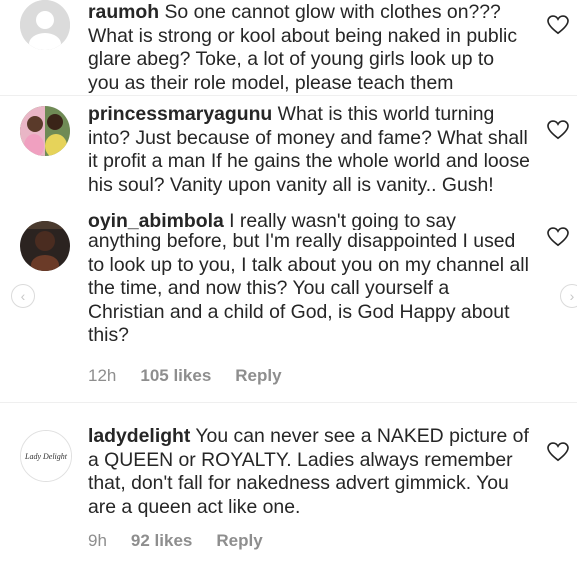 The height and width of the screenshot is (582, 577). Describe the element at coordinates (342, 221) in the screenshot. I see `comment-body-start: I really wasn't going to say` at that location.